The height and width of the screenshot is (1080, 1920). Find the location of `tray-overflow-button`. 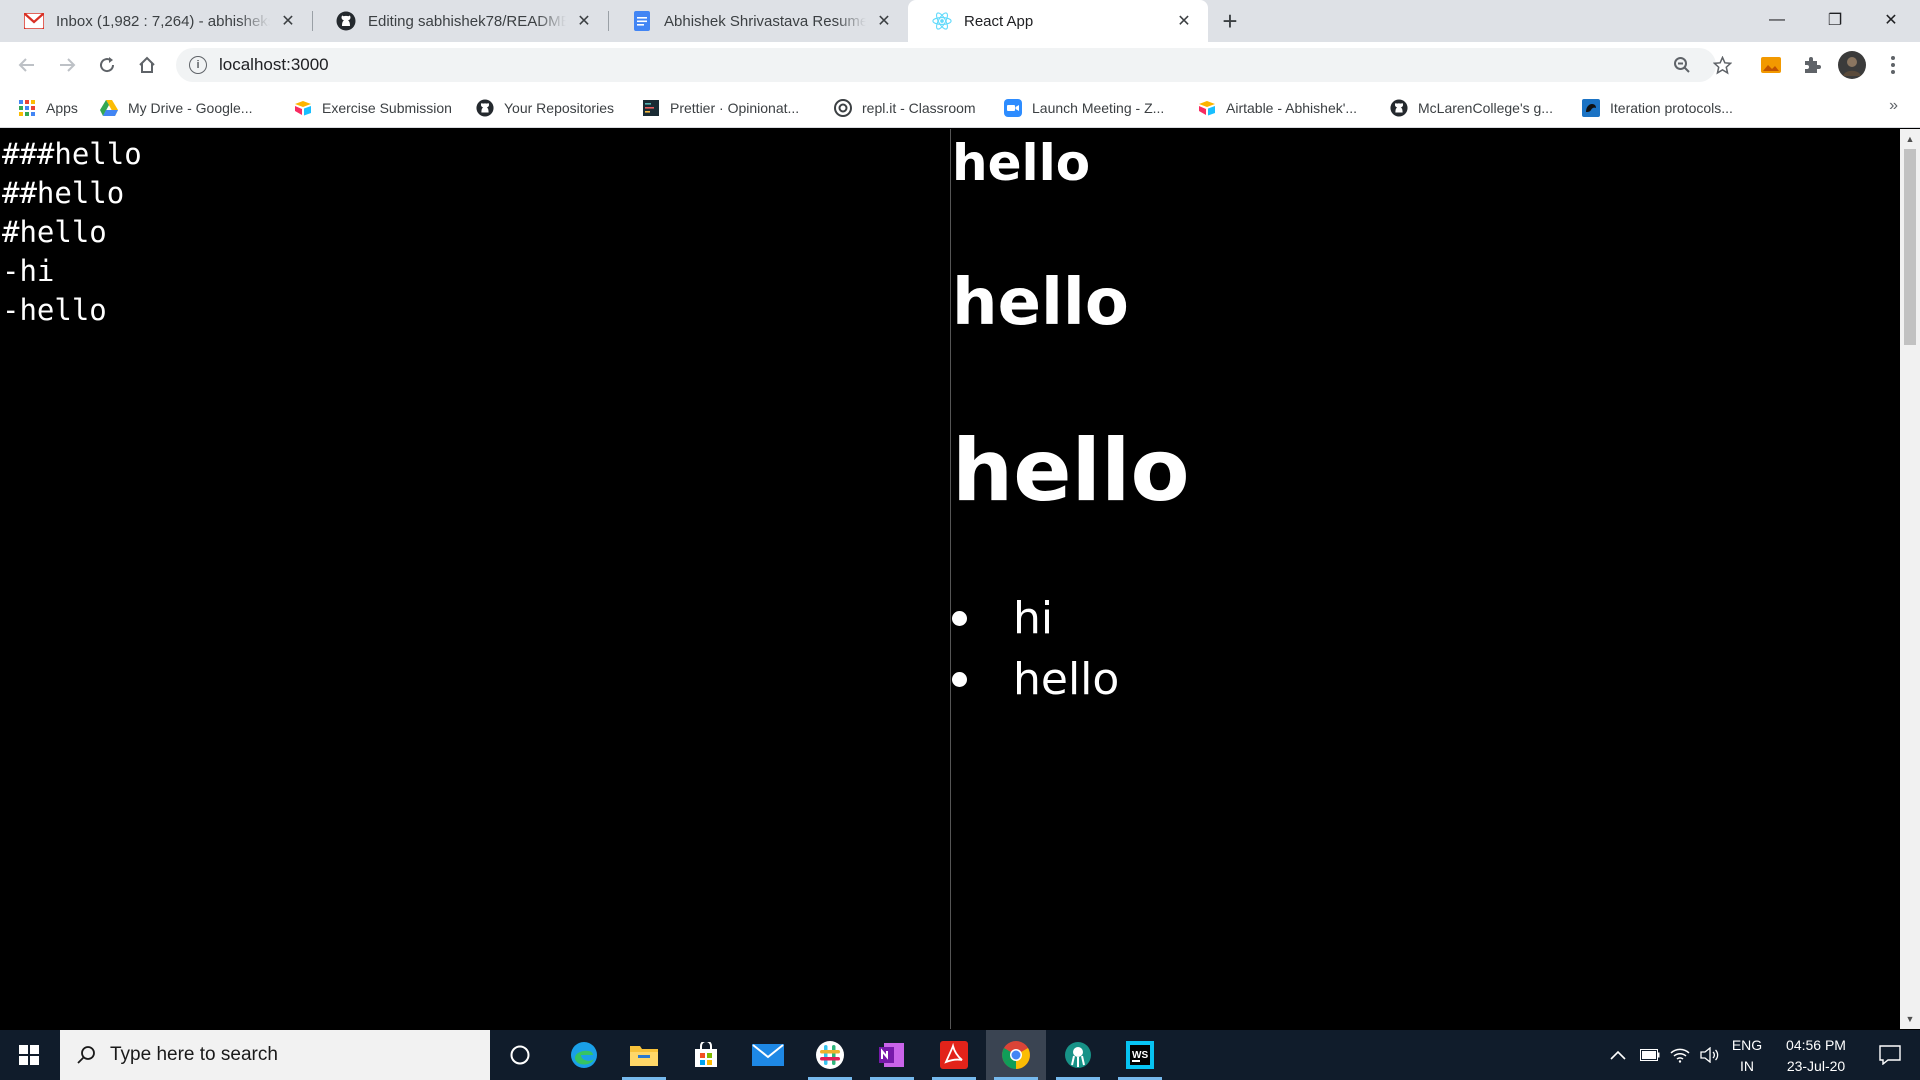

tray-overflow-button is located at coordinates (1618, 1055).